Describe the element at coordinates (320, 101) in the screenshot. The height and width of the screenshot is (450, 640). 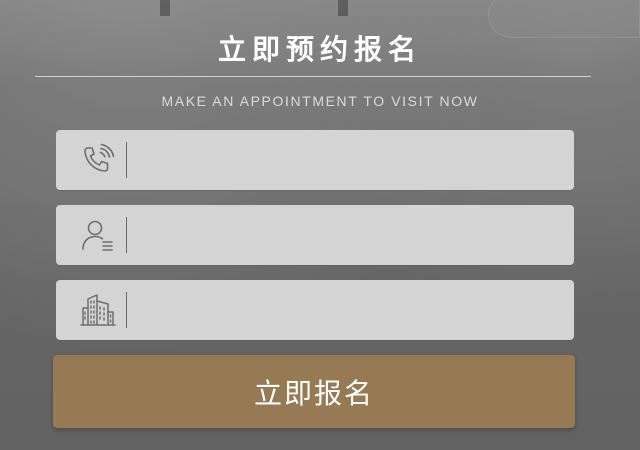
I see `page-subtitle: MAKE AN APPOINTMENT TO VISIT NOW` at that location.